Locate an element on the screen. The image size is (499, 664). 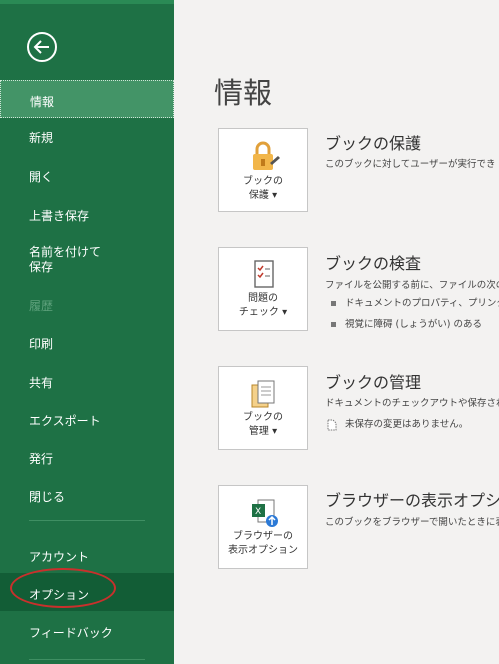
manage-section-title: ブックの管理 is located at coordinates (373, 382).